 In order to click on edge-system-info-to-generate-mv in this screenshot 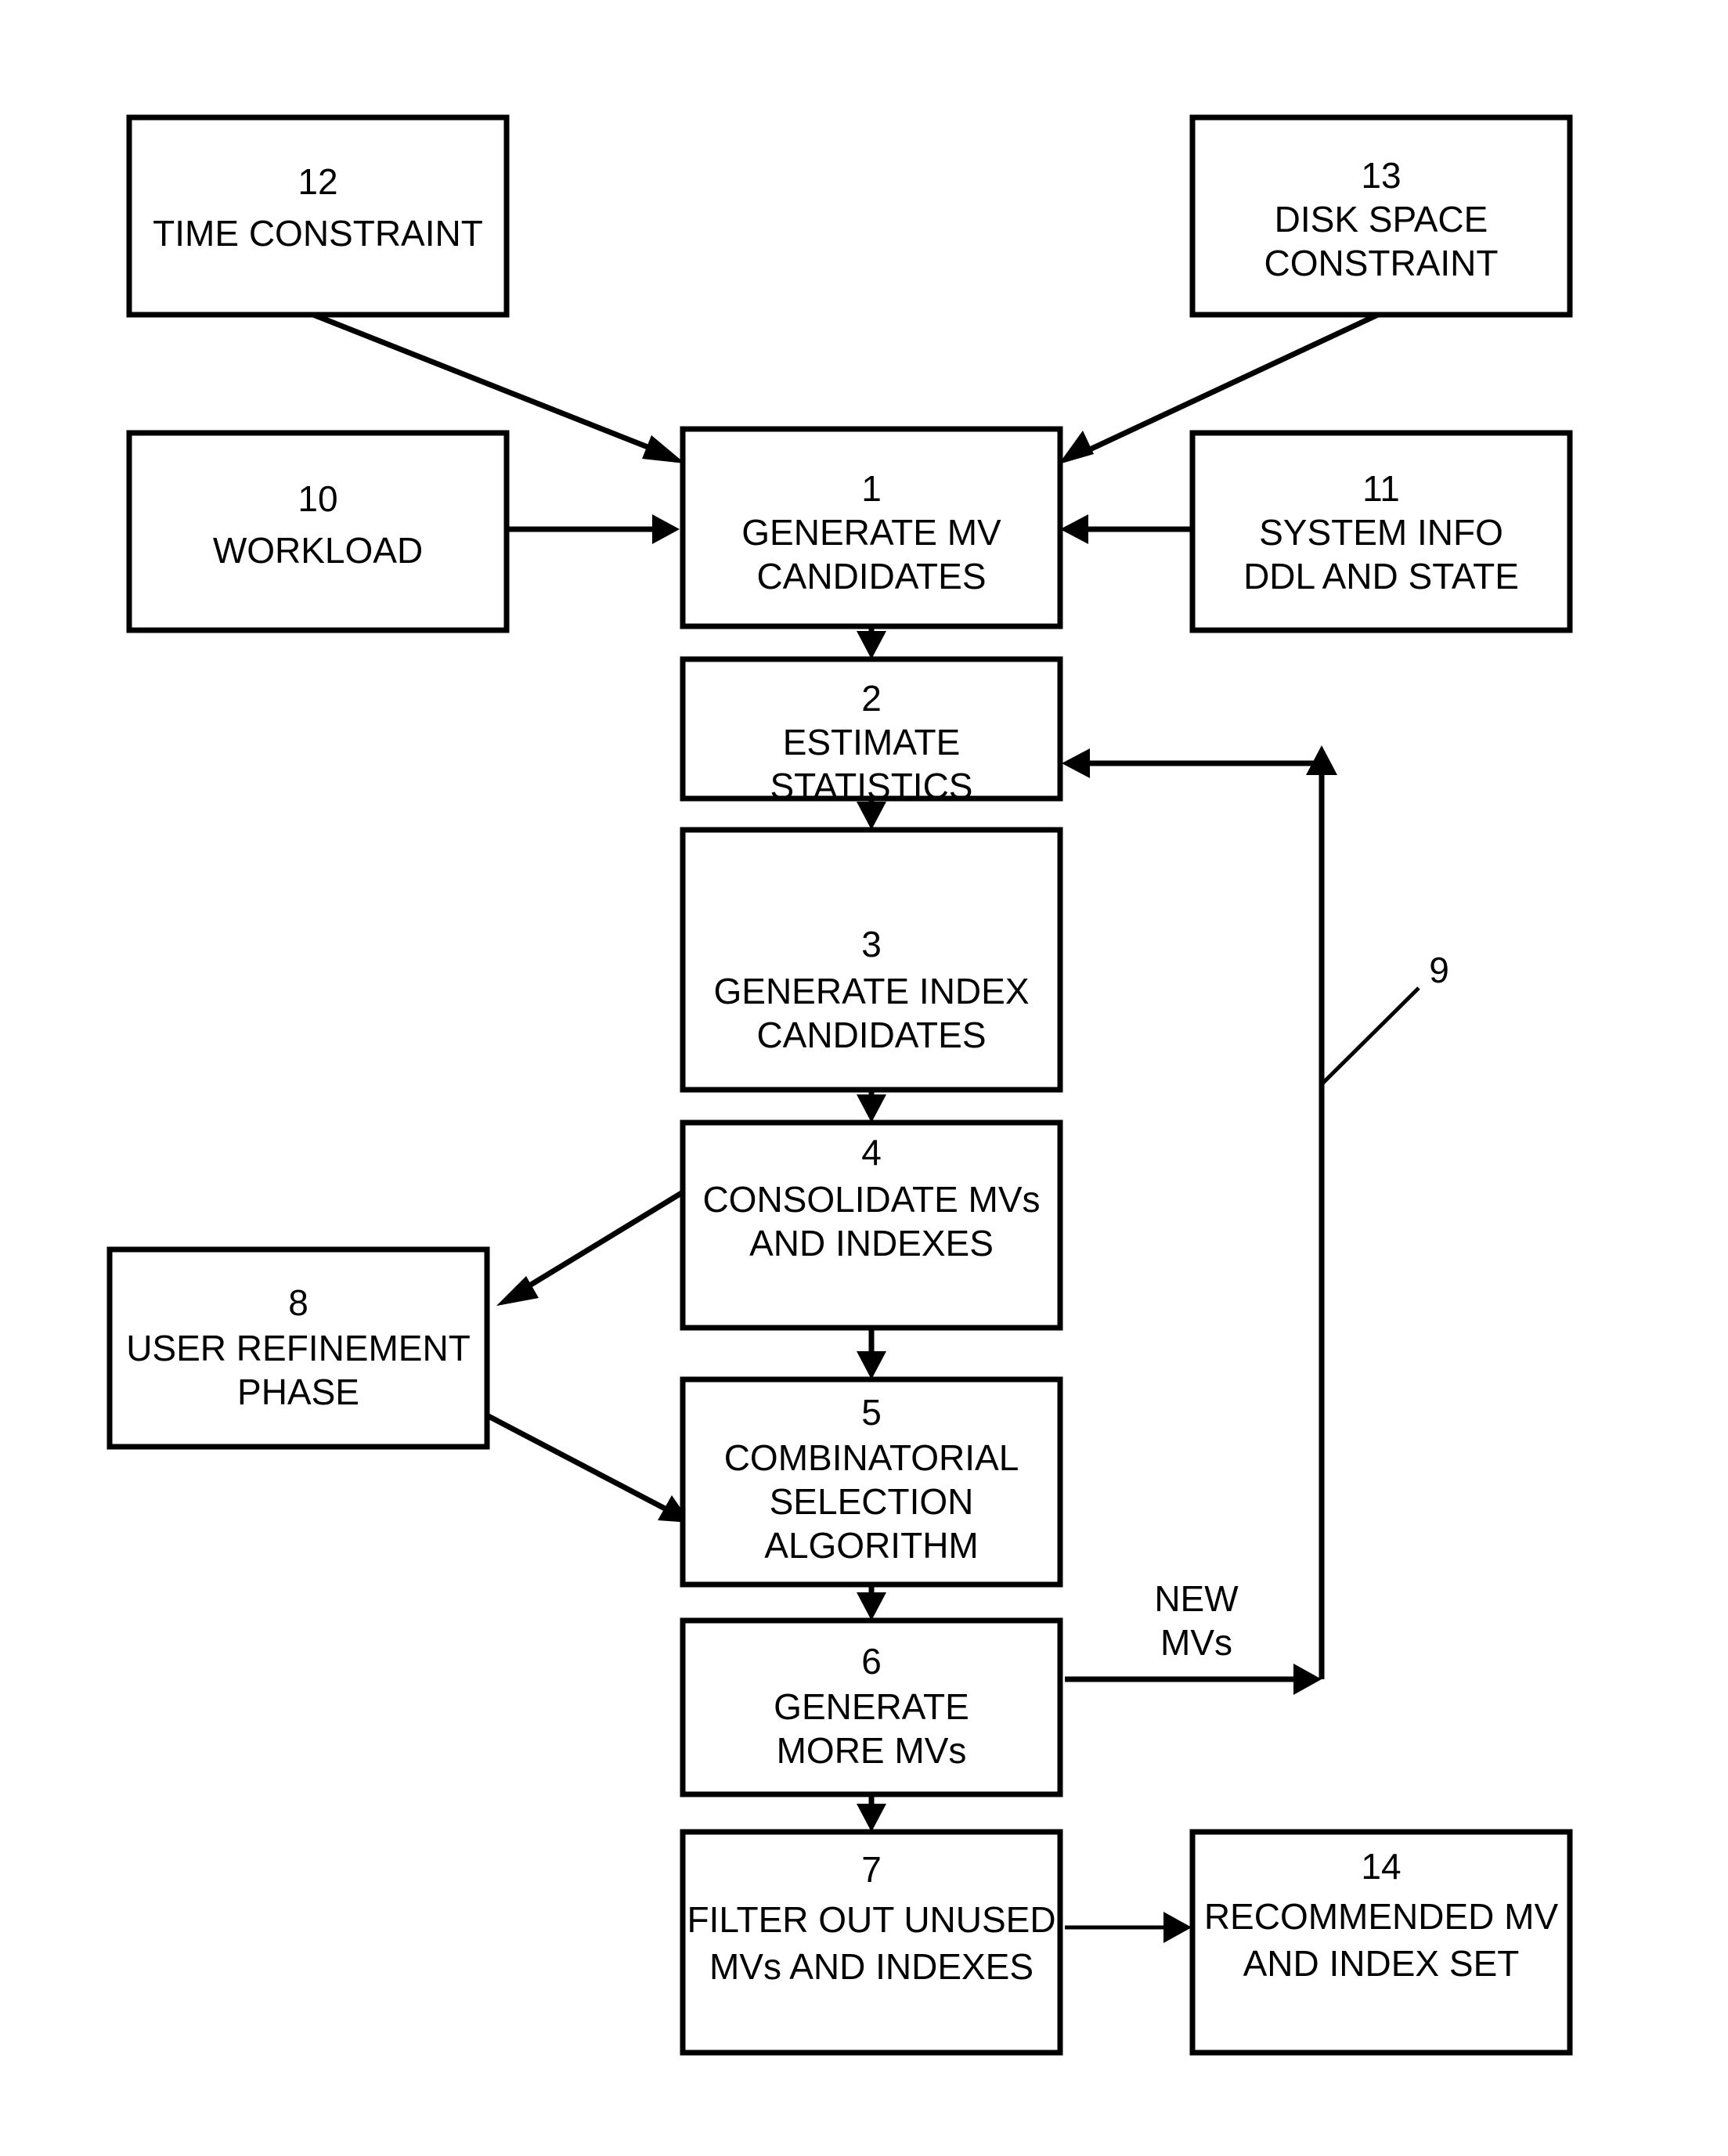, I will do `click(1133, 529)`.